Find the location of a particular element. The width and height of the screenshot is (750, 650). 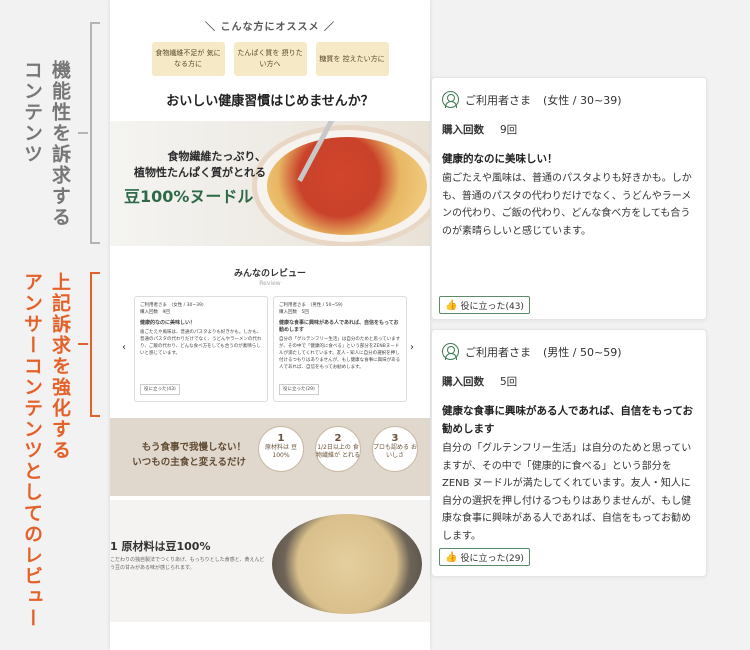

review-user-row: ご利用者さま (男性 / 50~59) is located at coordinates (569, 351).